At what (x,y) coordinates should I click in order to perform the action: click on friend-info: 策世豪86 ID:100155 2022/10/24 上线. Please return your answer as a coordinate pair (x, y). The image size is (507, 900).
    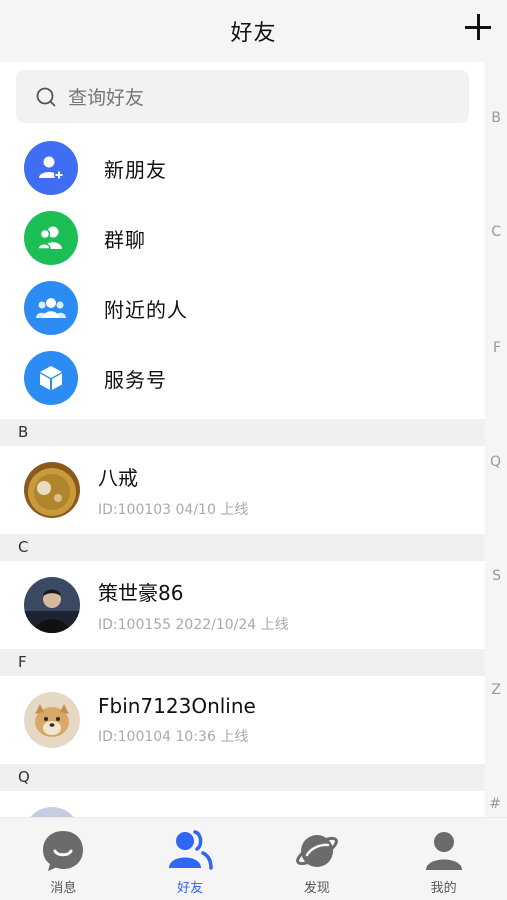
    Looking at the image, I should click on (193, 605).